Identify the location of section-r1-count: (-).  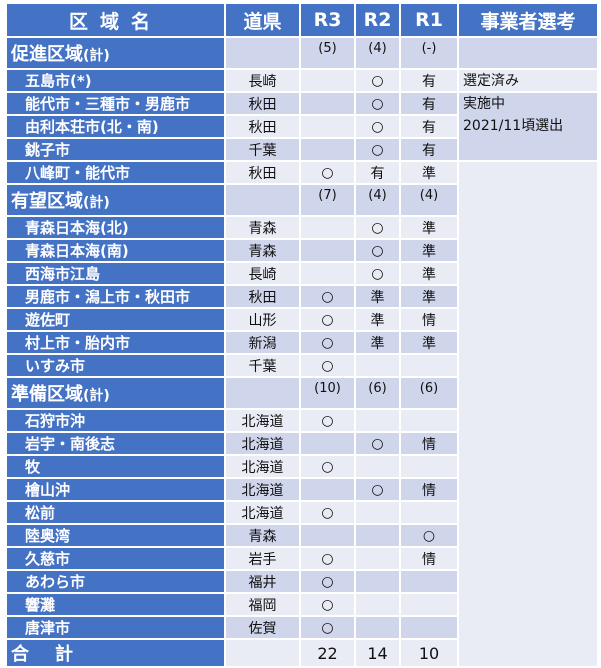
(429, 53).